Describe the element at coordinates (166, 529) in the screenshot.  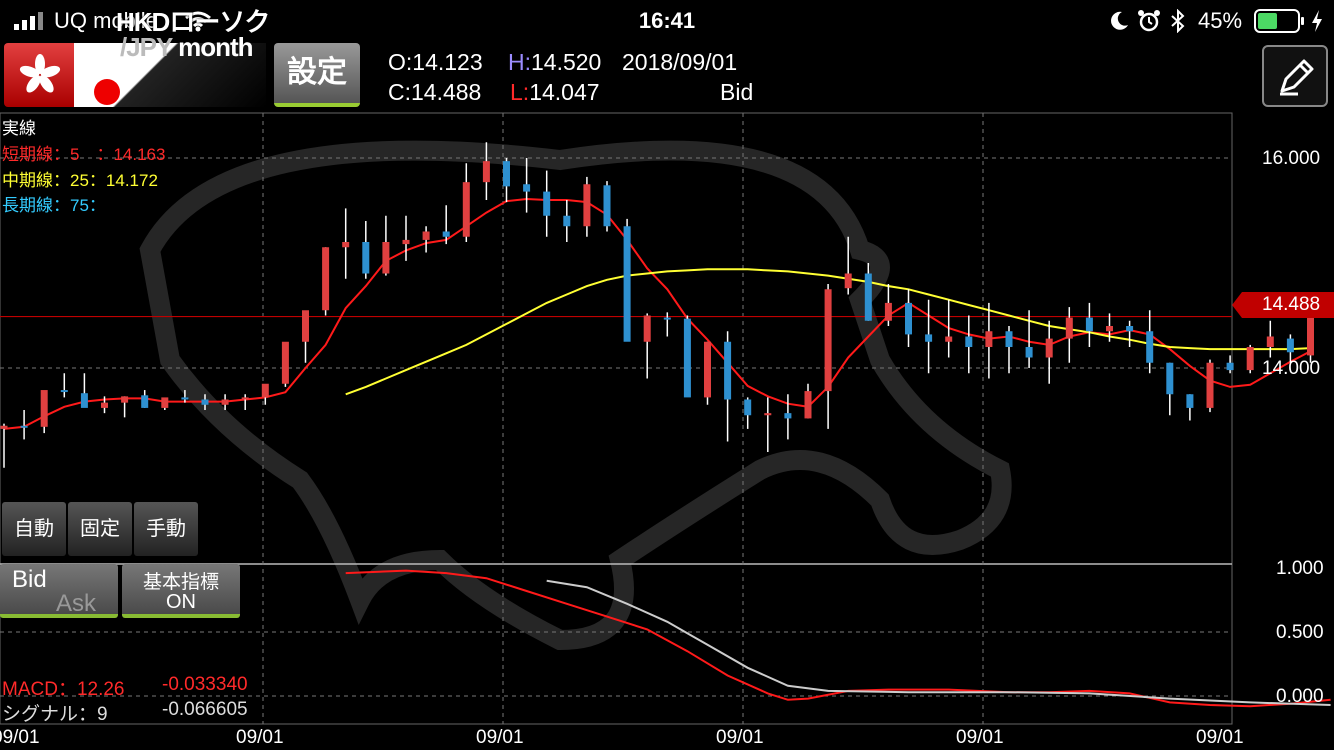
I see `scale-manual-button: 手動` at that location.